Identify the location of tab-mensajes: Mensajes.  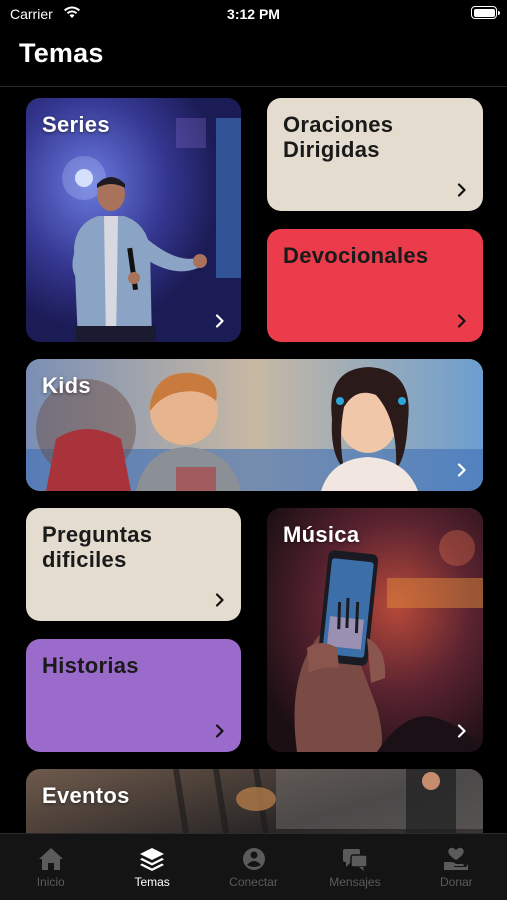
(354, 867).